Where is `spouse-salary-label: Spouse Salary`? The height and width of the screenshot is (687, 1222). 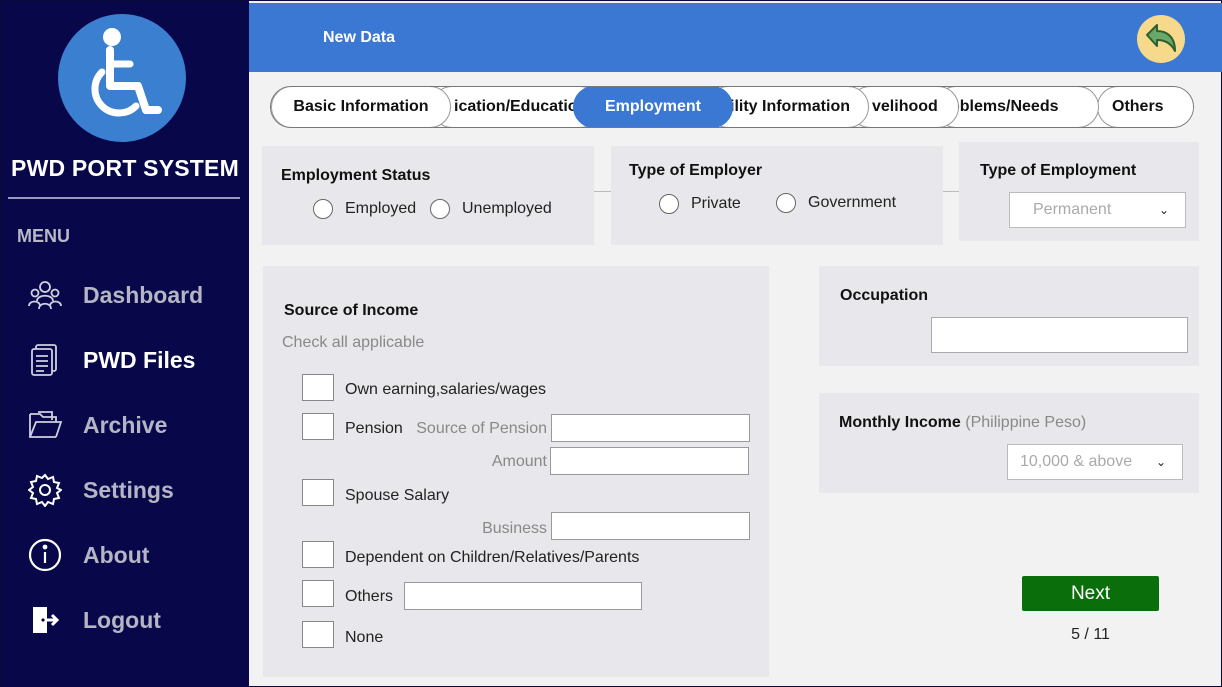
spouse-salary-label: Spouse Salary is located at coordinates (397, 495).